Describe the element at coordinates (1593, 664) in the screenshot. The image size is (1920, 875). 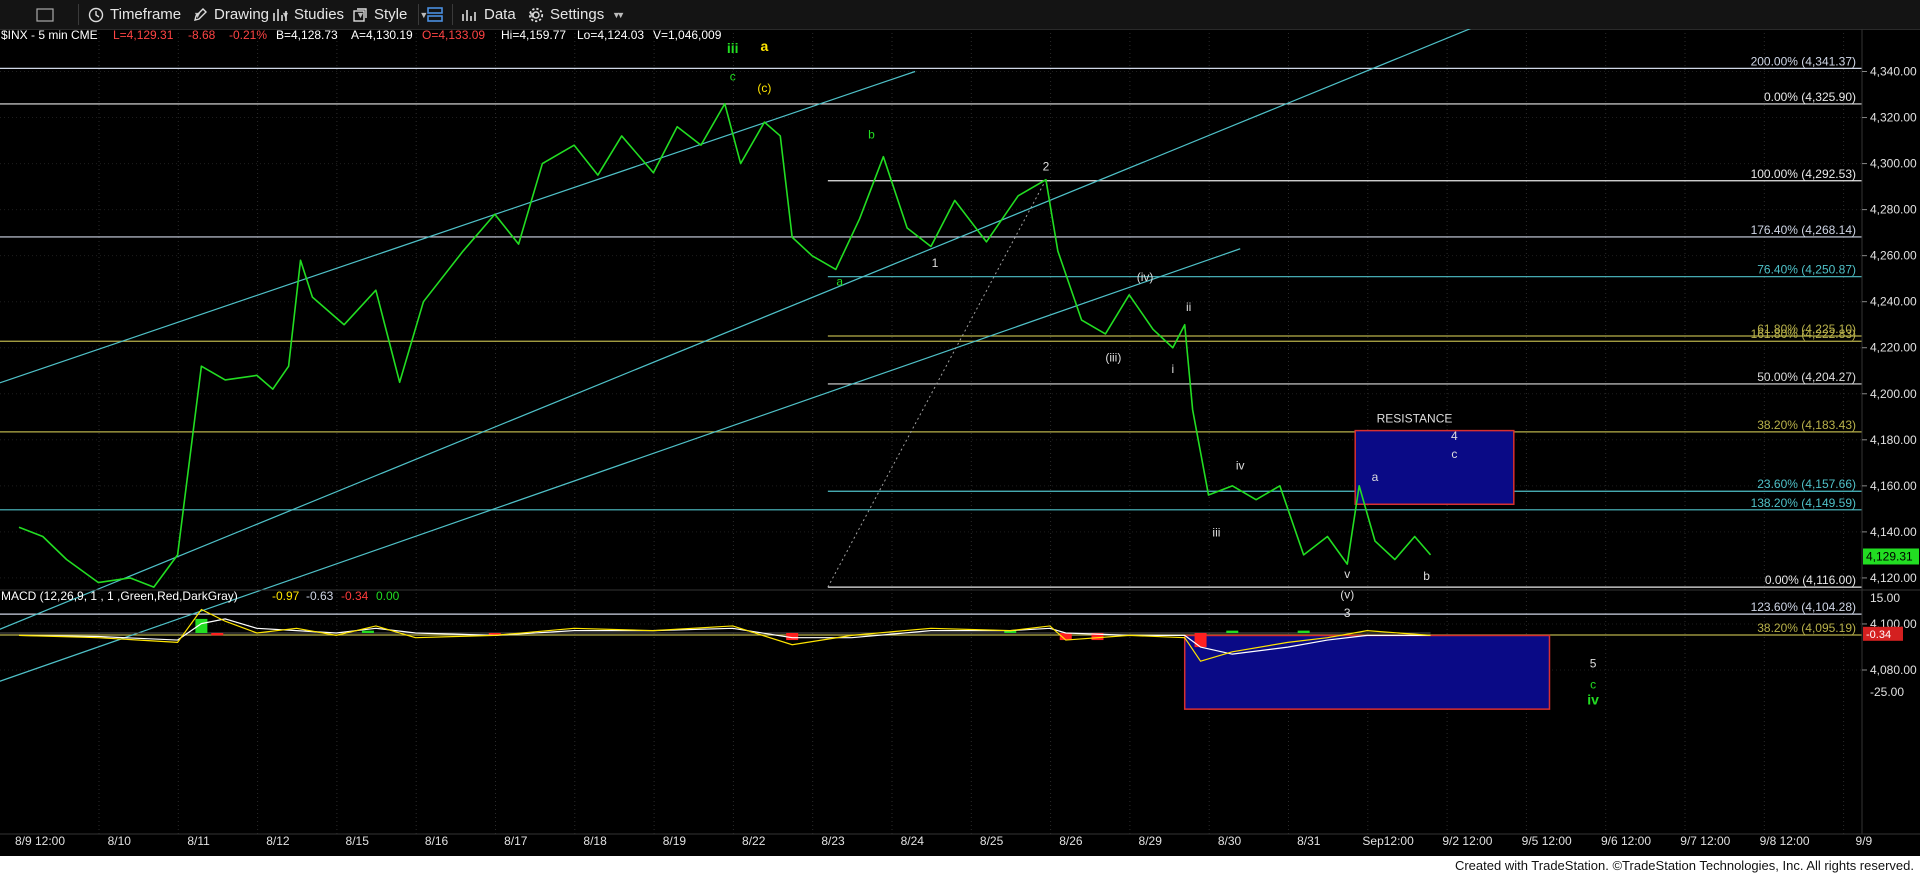
I see `wave-label: 5` at that location.